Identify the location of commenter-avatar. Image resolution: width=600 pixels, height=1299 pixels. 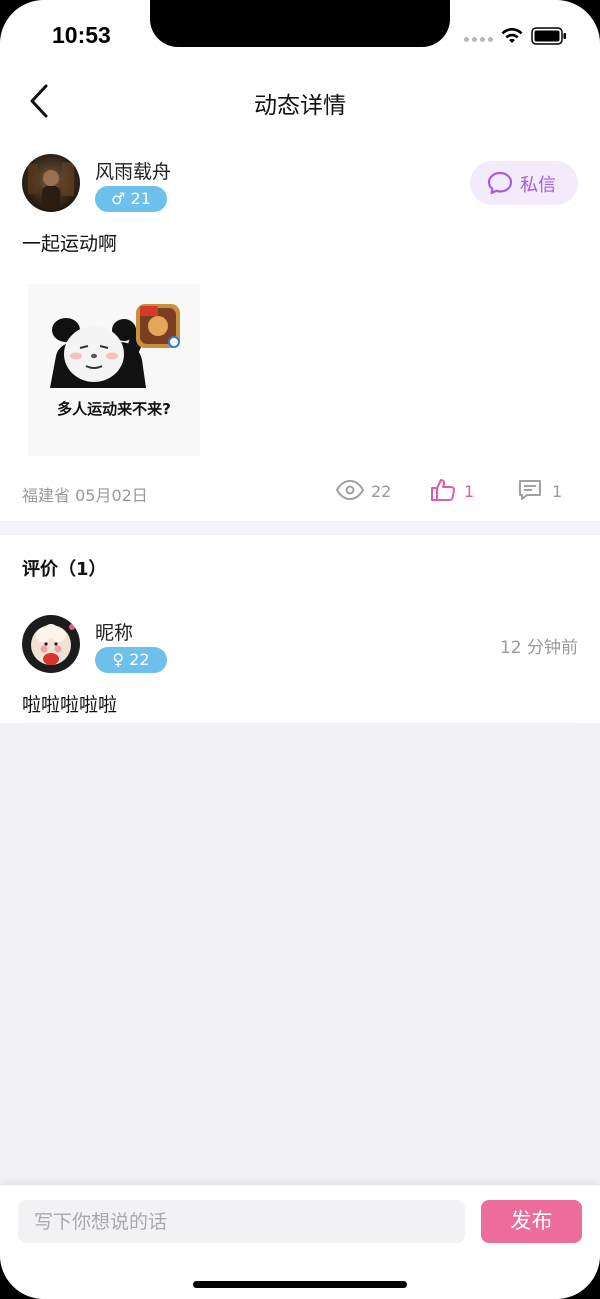
(51, 644).